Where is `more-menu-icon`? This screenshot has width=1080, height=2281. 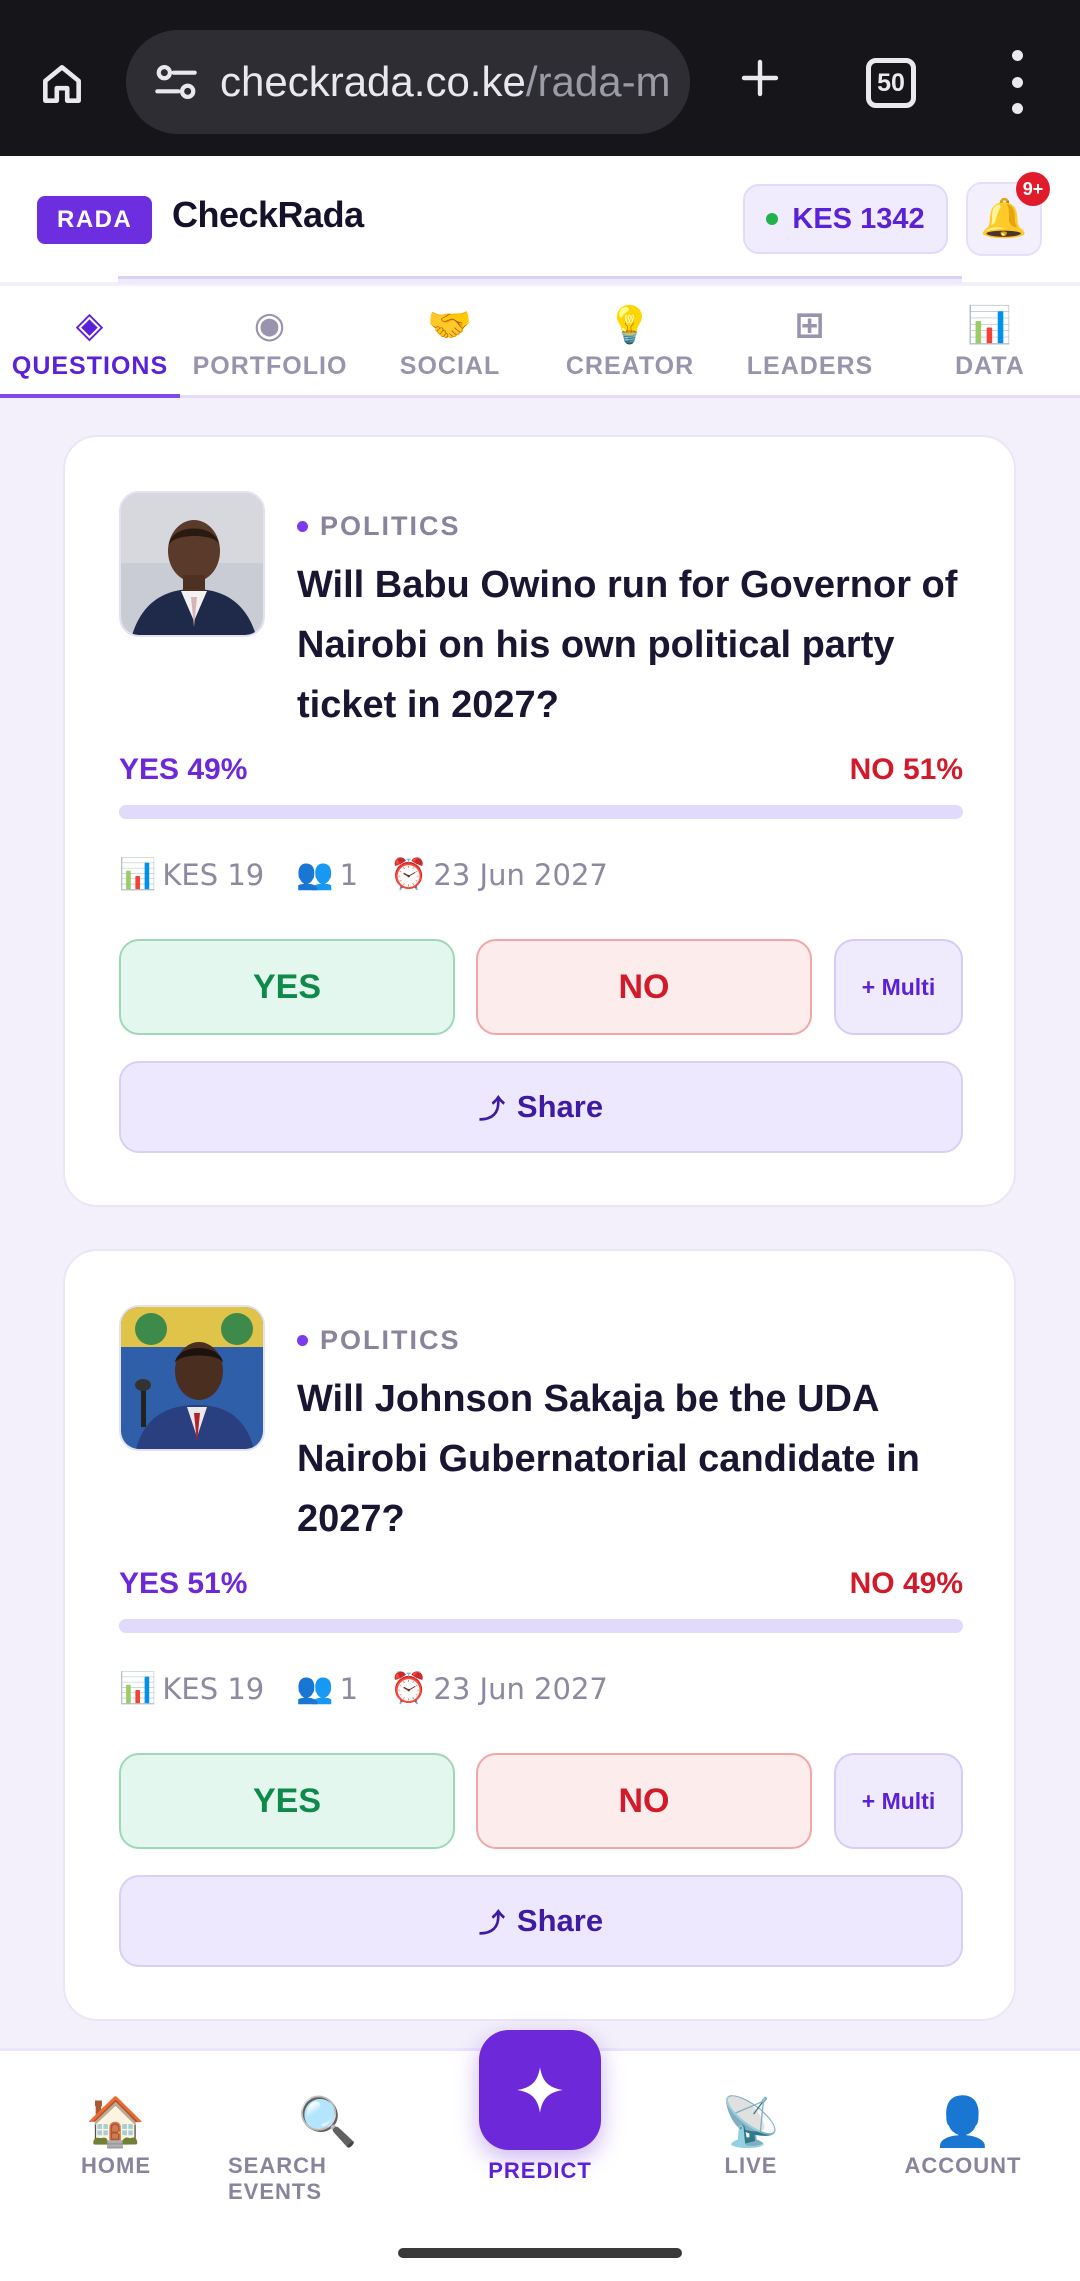
more-menu-icon is located at coordinates (1017, 82).